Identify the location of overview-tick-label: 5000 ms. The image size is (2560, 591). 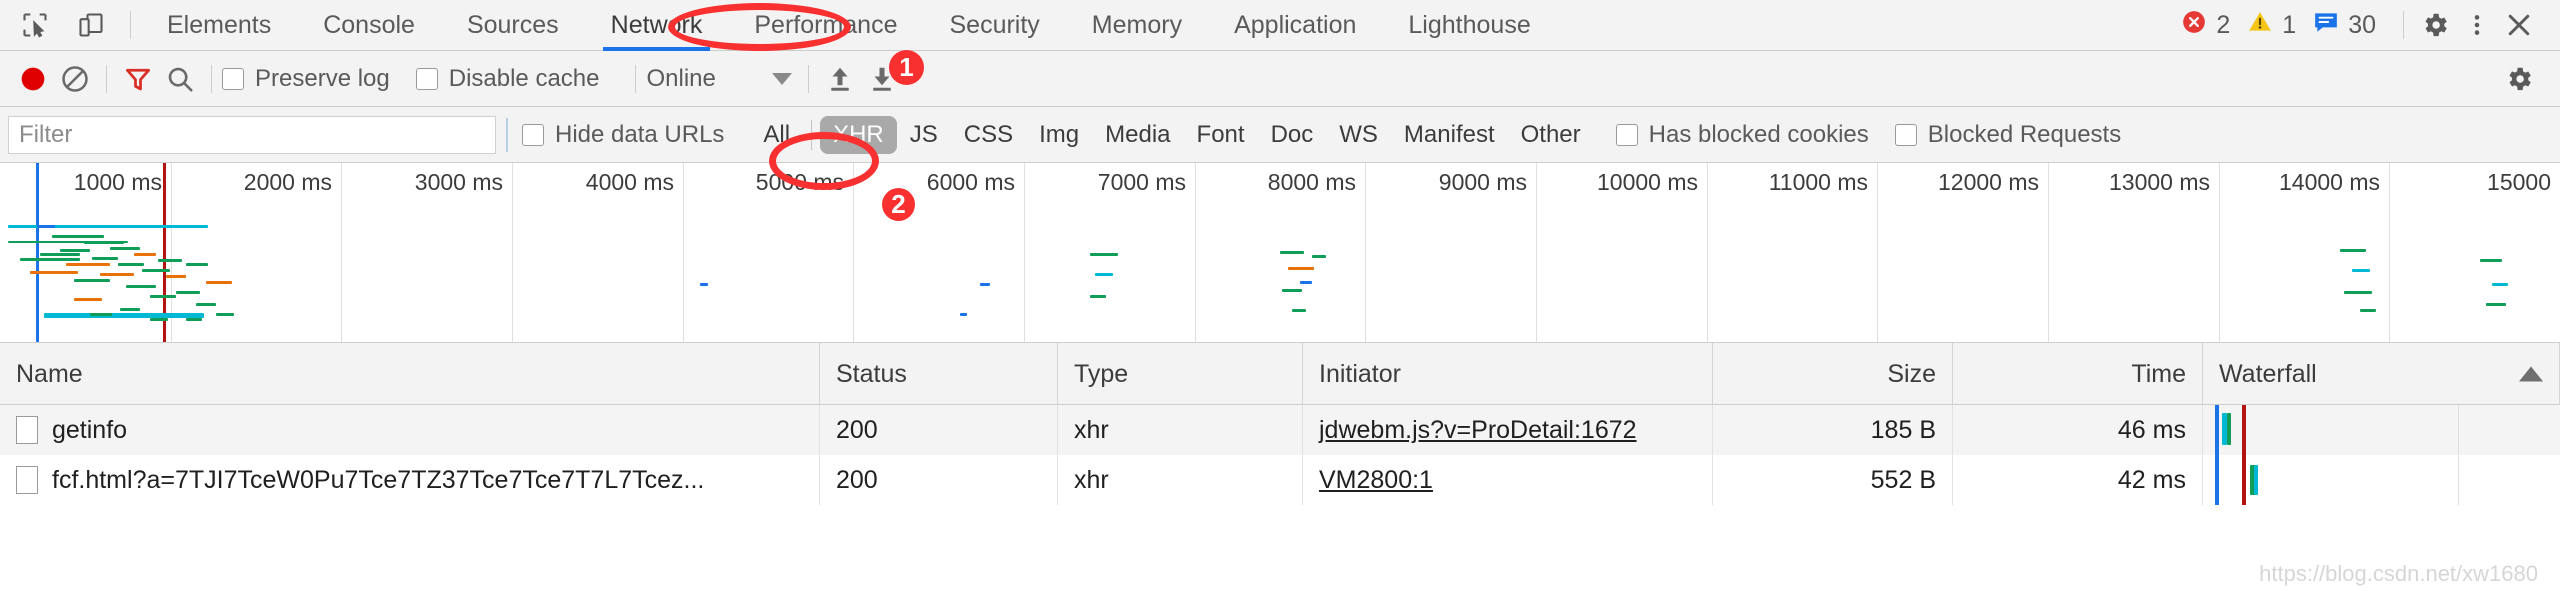
(799, 182).